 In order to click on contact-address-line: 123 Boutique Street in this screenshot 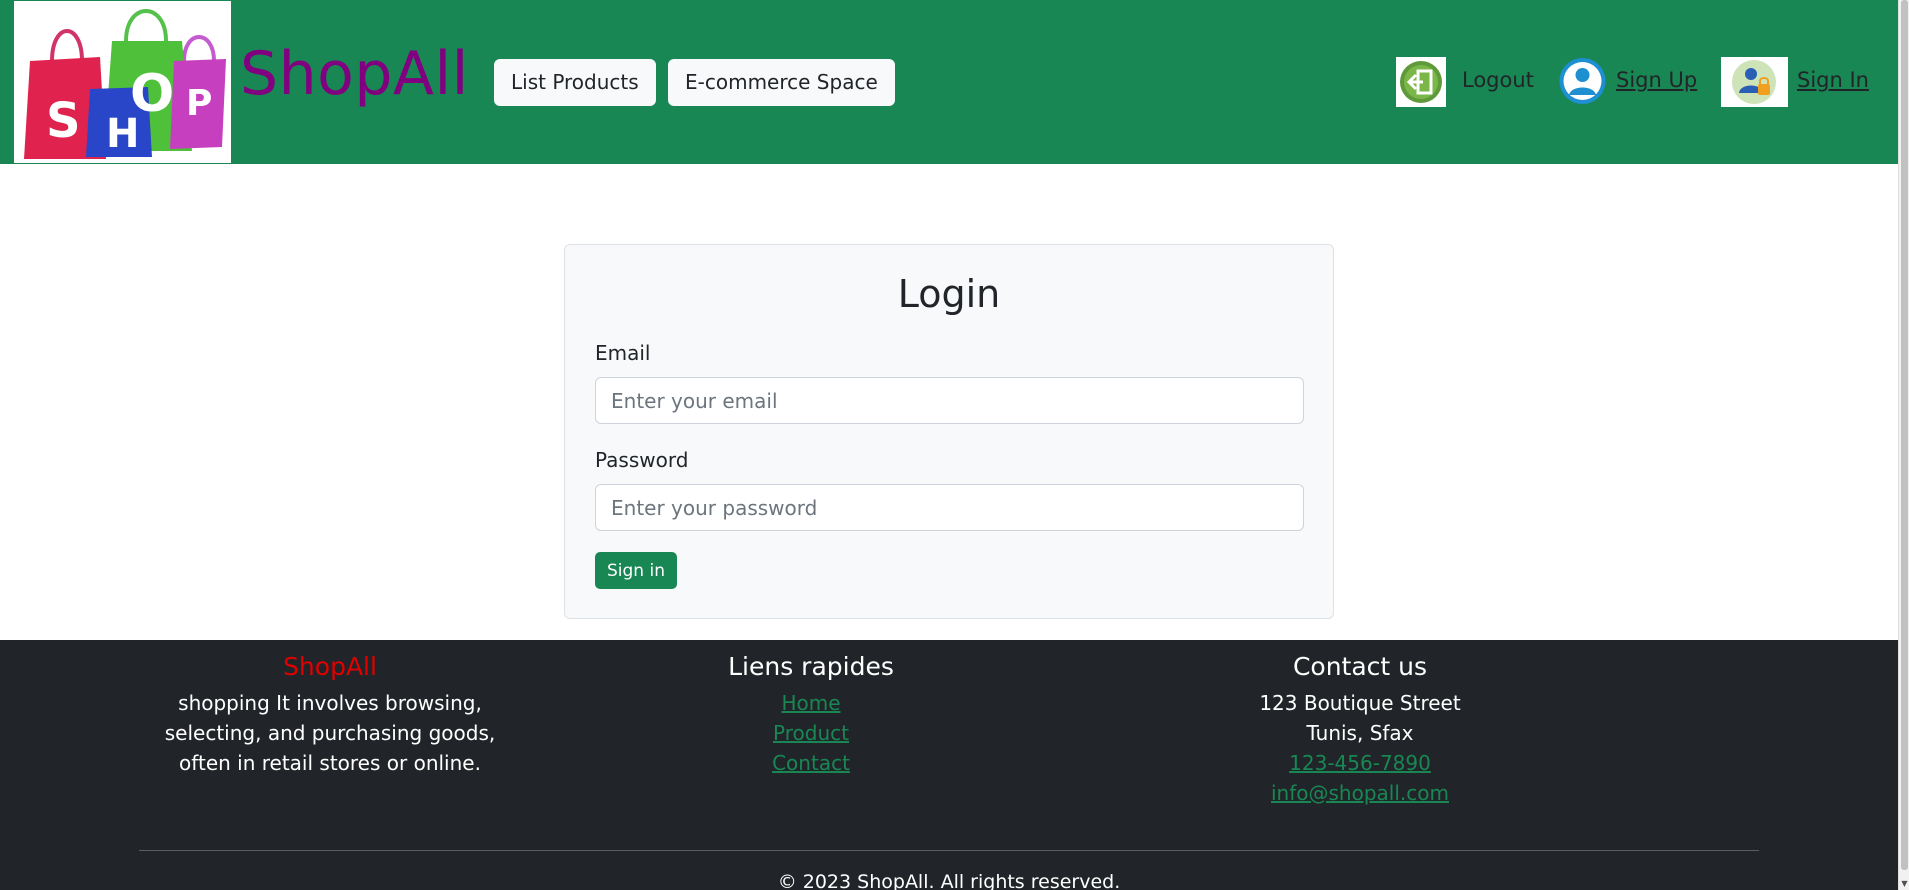, I will do `click(1360, 703)`.